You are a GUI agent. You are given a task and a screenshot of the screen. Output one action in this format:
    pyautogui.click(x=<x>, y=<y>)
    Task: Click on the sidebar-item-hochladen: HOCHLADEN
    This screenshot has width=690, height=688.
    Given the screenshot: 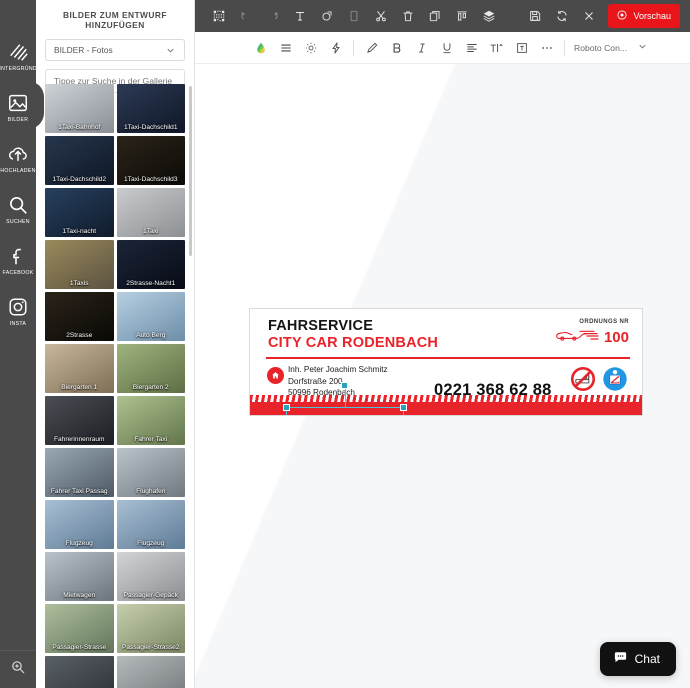 What is the action you would take?
    pyautogui.click(x=18, y=157)
    